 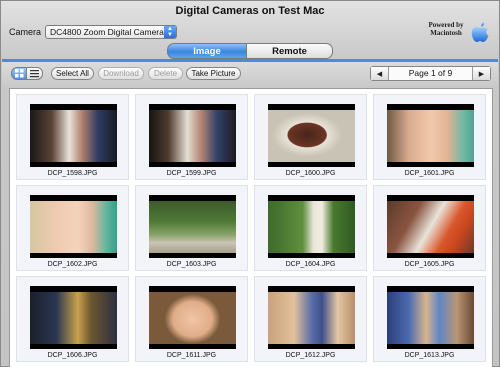 What do you see at coordinates (107, 32) in the screenshot?
I see `camera-select-value: DC4800 Zoom Digital Camera` at bounding box center [107, 32].